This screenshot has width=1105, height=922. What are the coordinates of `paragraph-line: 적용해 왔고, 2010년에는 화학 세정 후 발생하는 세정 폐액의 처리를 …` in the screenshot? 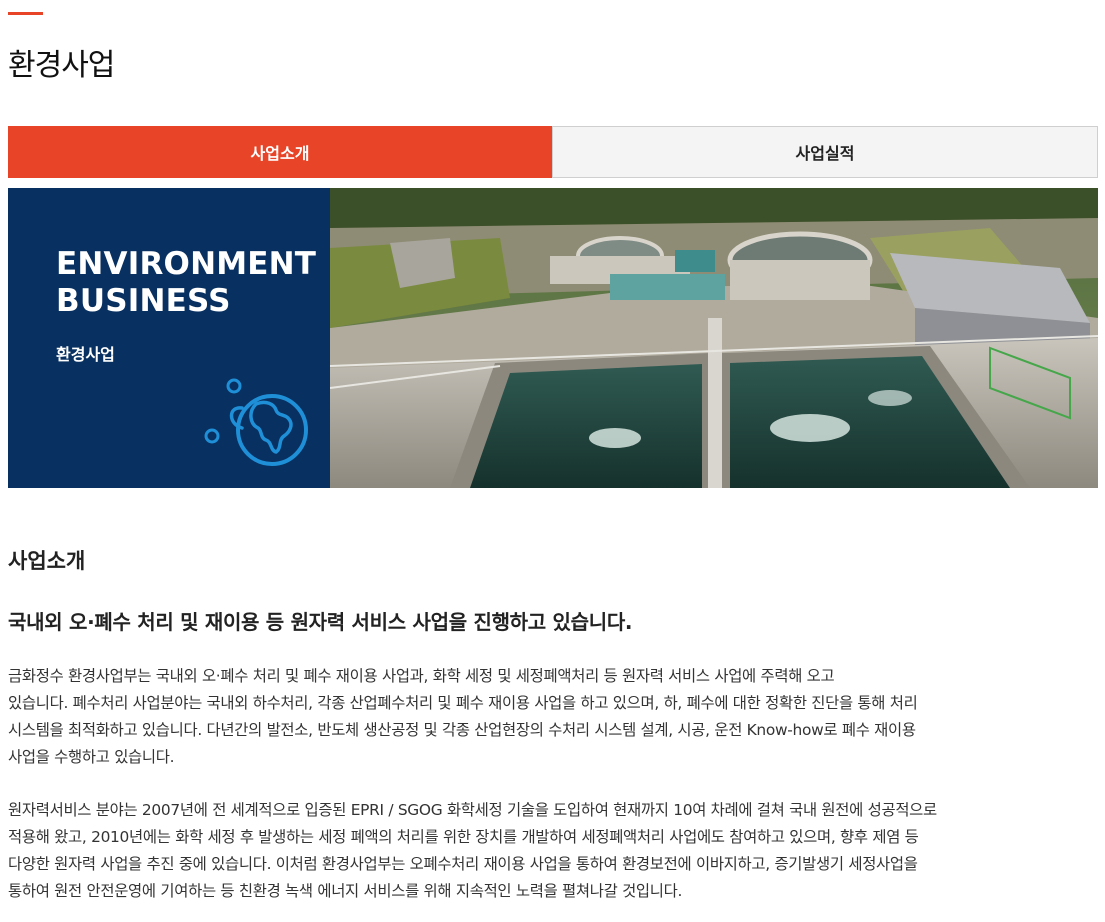 It's located at (463, 837).